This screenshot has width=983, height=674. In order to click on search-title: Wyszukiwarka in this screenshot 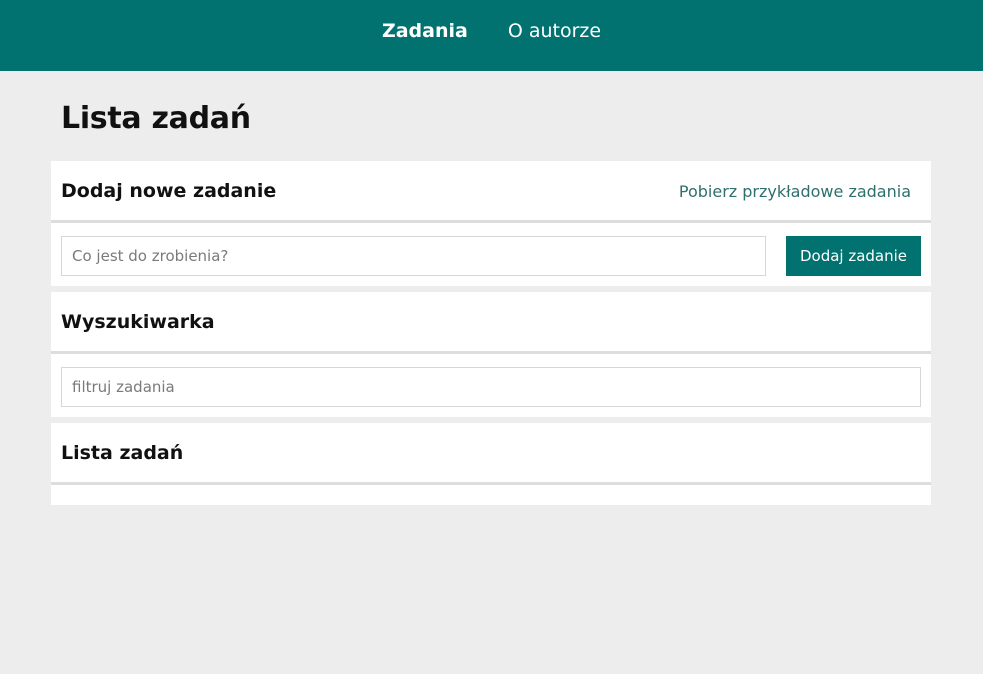, I will do `click(138, 322)`.